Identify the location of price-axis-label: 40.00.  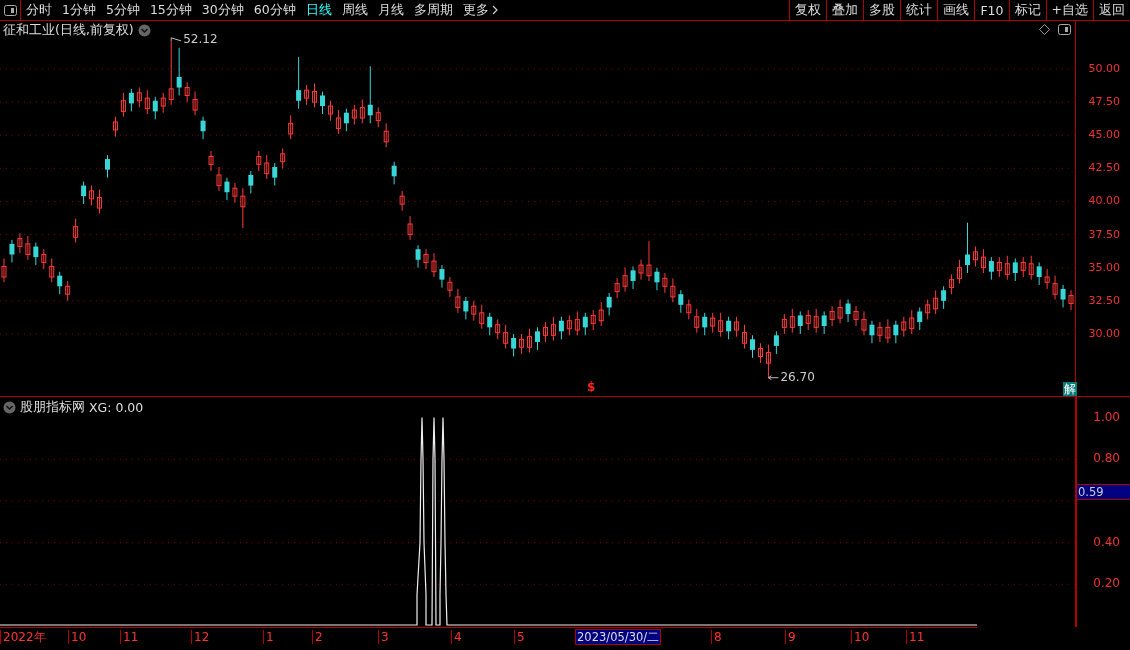
(1104, 201).